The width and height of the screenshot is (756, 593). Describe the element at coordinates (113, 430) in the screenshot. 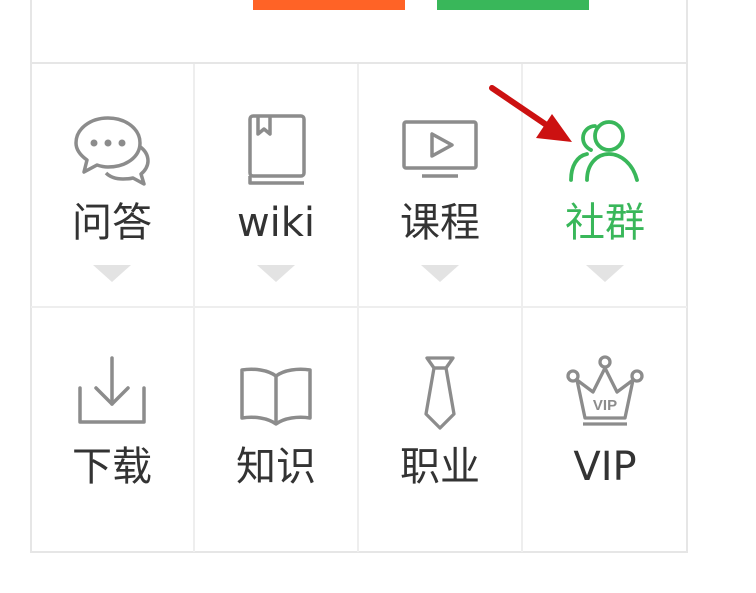

I see `menu-item-download: 下载` at that location.